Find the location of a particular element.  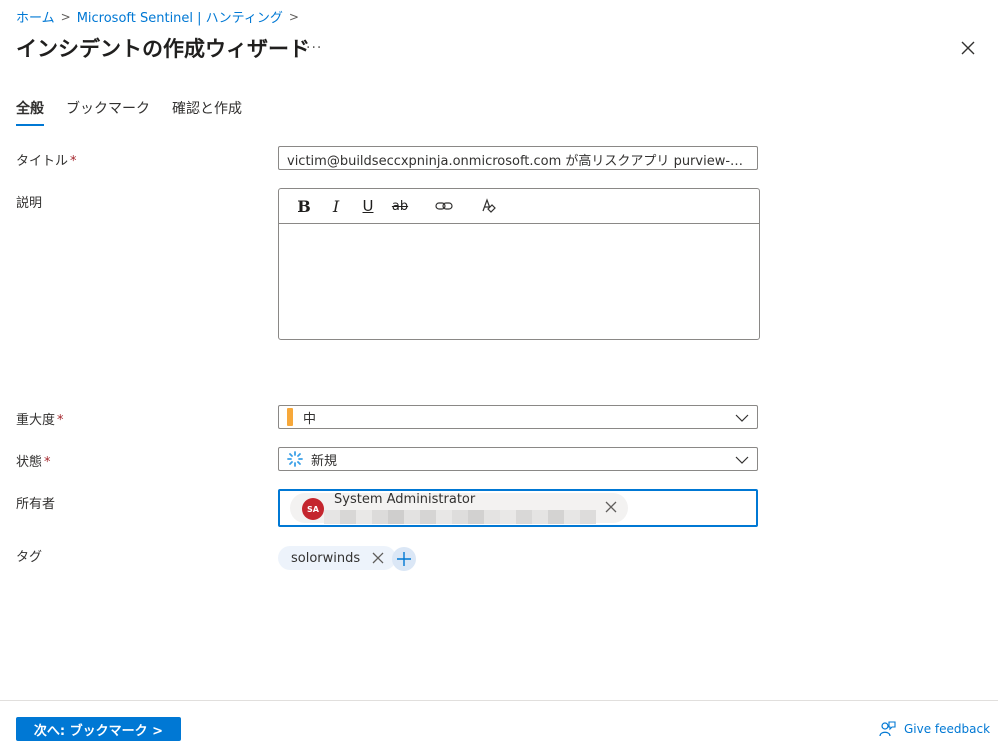

underline-glyph: U is located at coordinates (368, 206).